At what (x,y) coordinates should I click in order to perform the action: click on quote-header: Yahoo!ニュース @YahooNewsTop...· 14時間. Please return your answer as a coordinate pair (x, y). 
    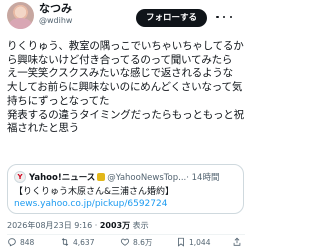
    Looking at the image, I should click on (128, 177).